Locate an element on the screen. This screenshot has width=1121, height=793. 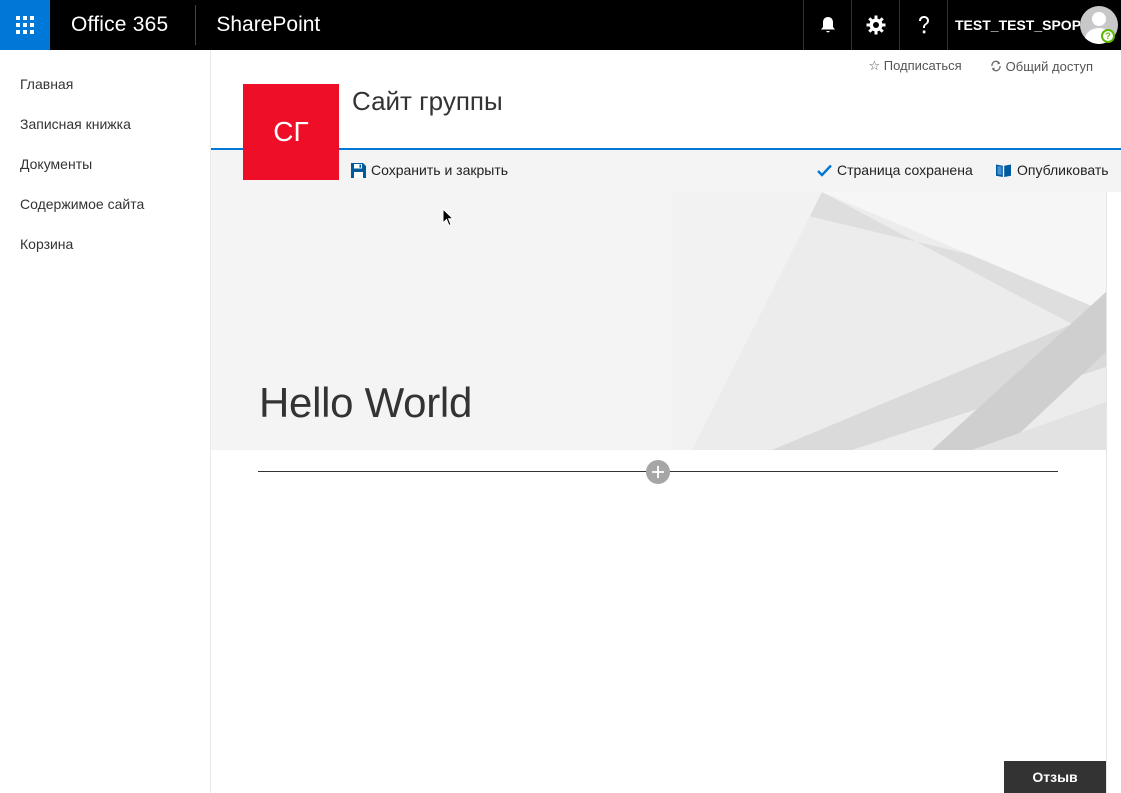
waffle-icon is located at coordinates (25, 25).